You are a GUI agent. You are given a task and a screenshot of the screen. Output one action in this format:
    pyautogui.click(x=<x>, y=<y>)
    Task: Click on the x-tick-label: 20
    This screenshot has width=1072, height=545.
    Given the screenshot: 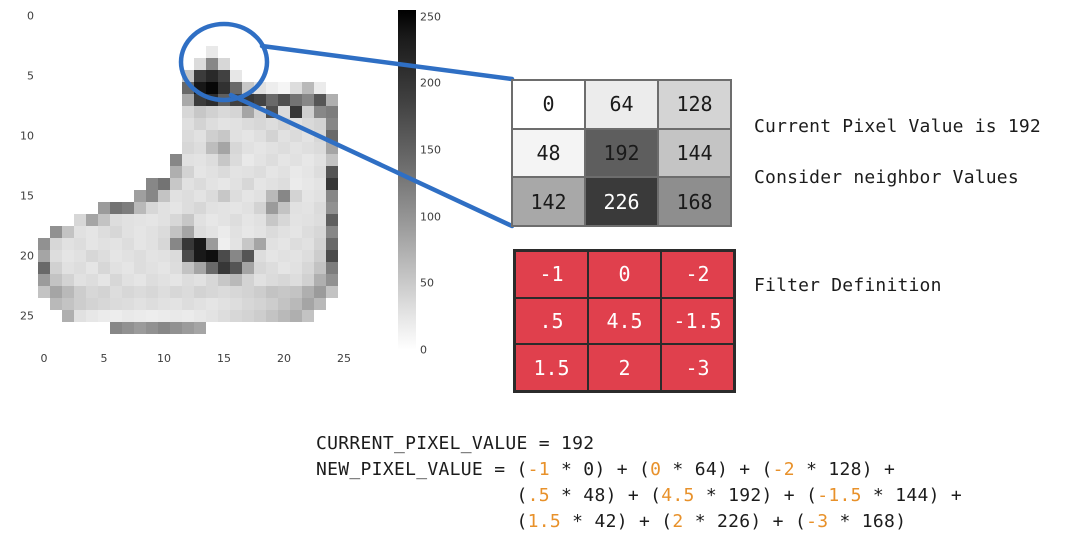 What is the action you would take?
    pyautogui.click(x=284, y=358)
    